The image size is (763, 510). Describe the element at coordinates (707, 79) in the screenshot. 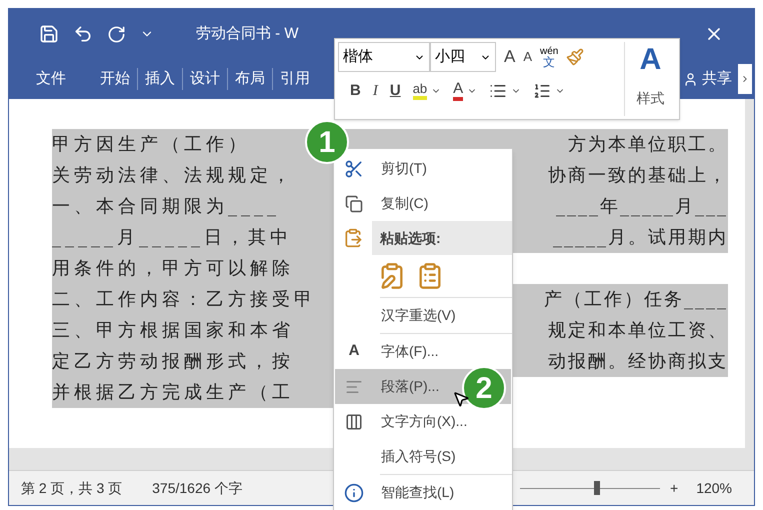

I see `share-button: 共享` at that location.